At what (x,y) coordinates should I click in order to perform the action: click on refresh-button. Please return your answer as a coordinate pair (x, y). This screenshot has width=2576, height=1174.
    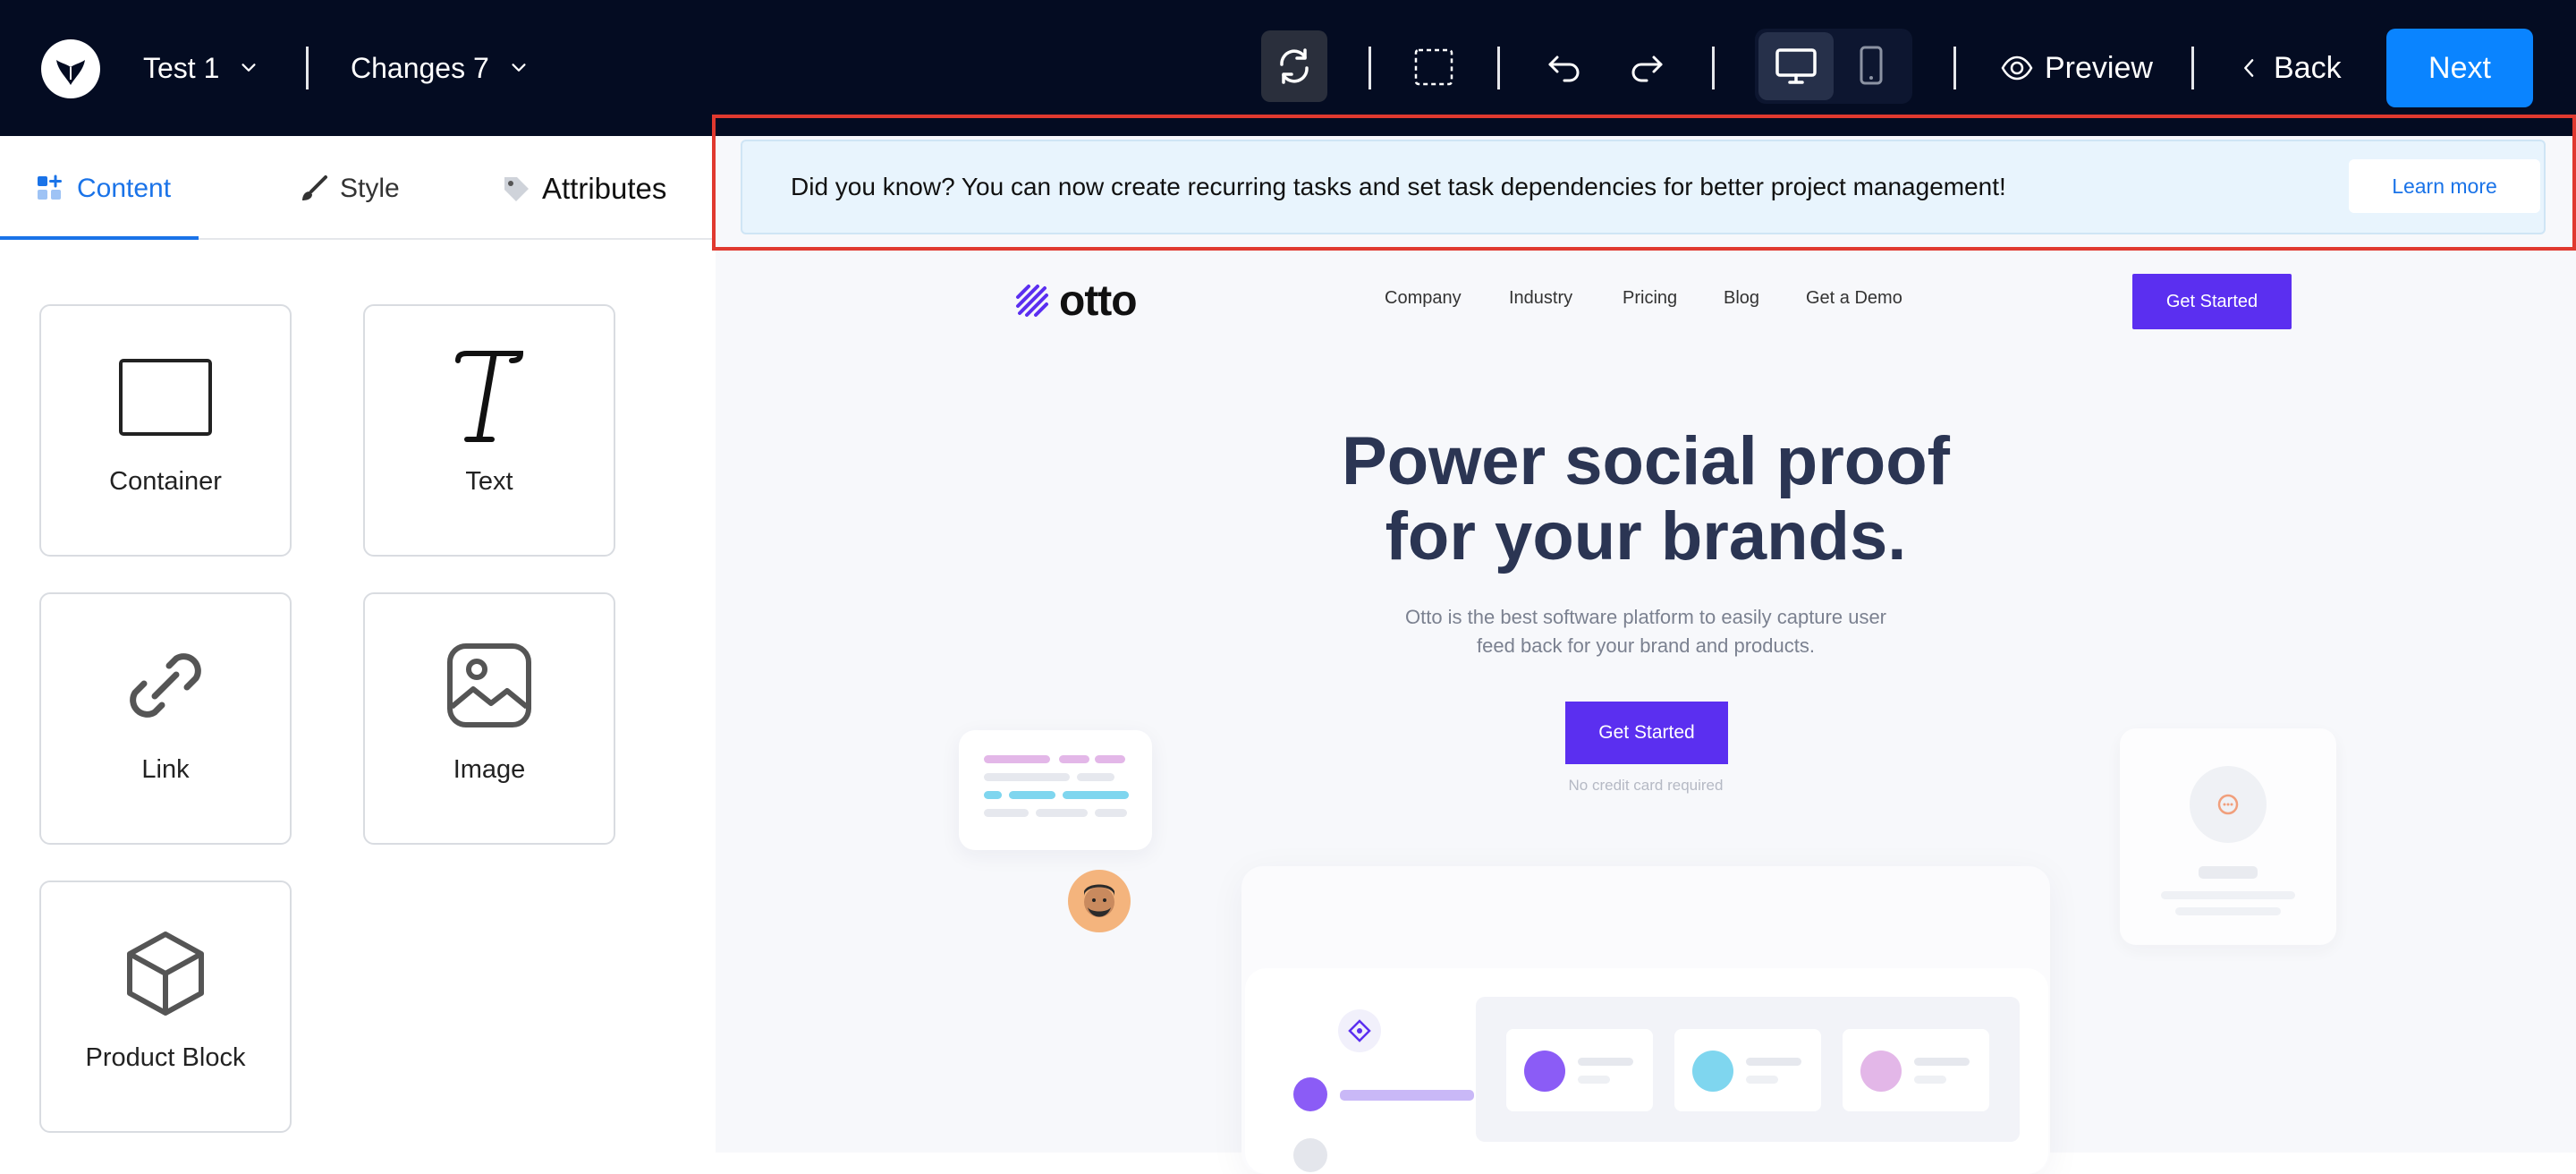
    Looking at the image, I should click on (1294, 66).